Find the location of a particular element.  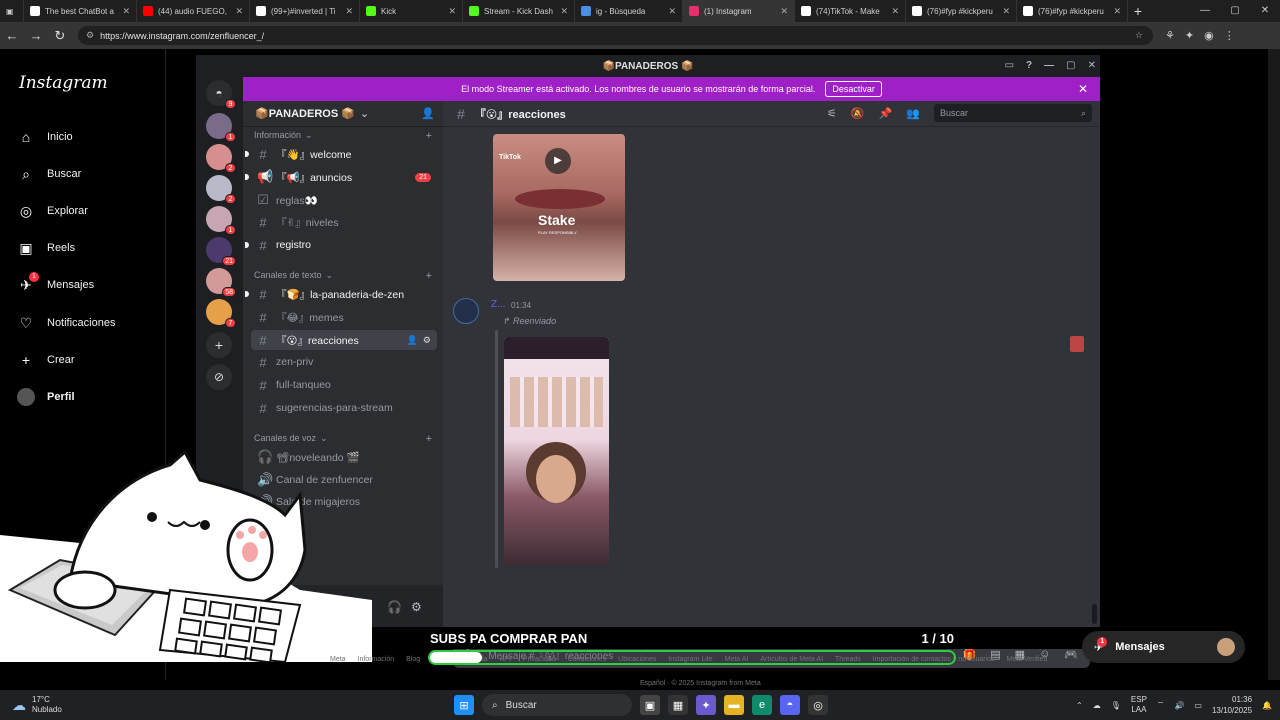

nav-perfil: Perfil is located at coordinates (46, 397).